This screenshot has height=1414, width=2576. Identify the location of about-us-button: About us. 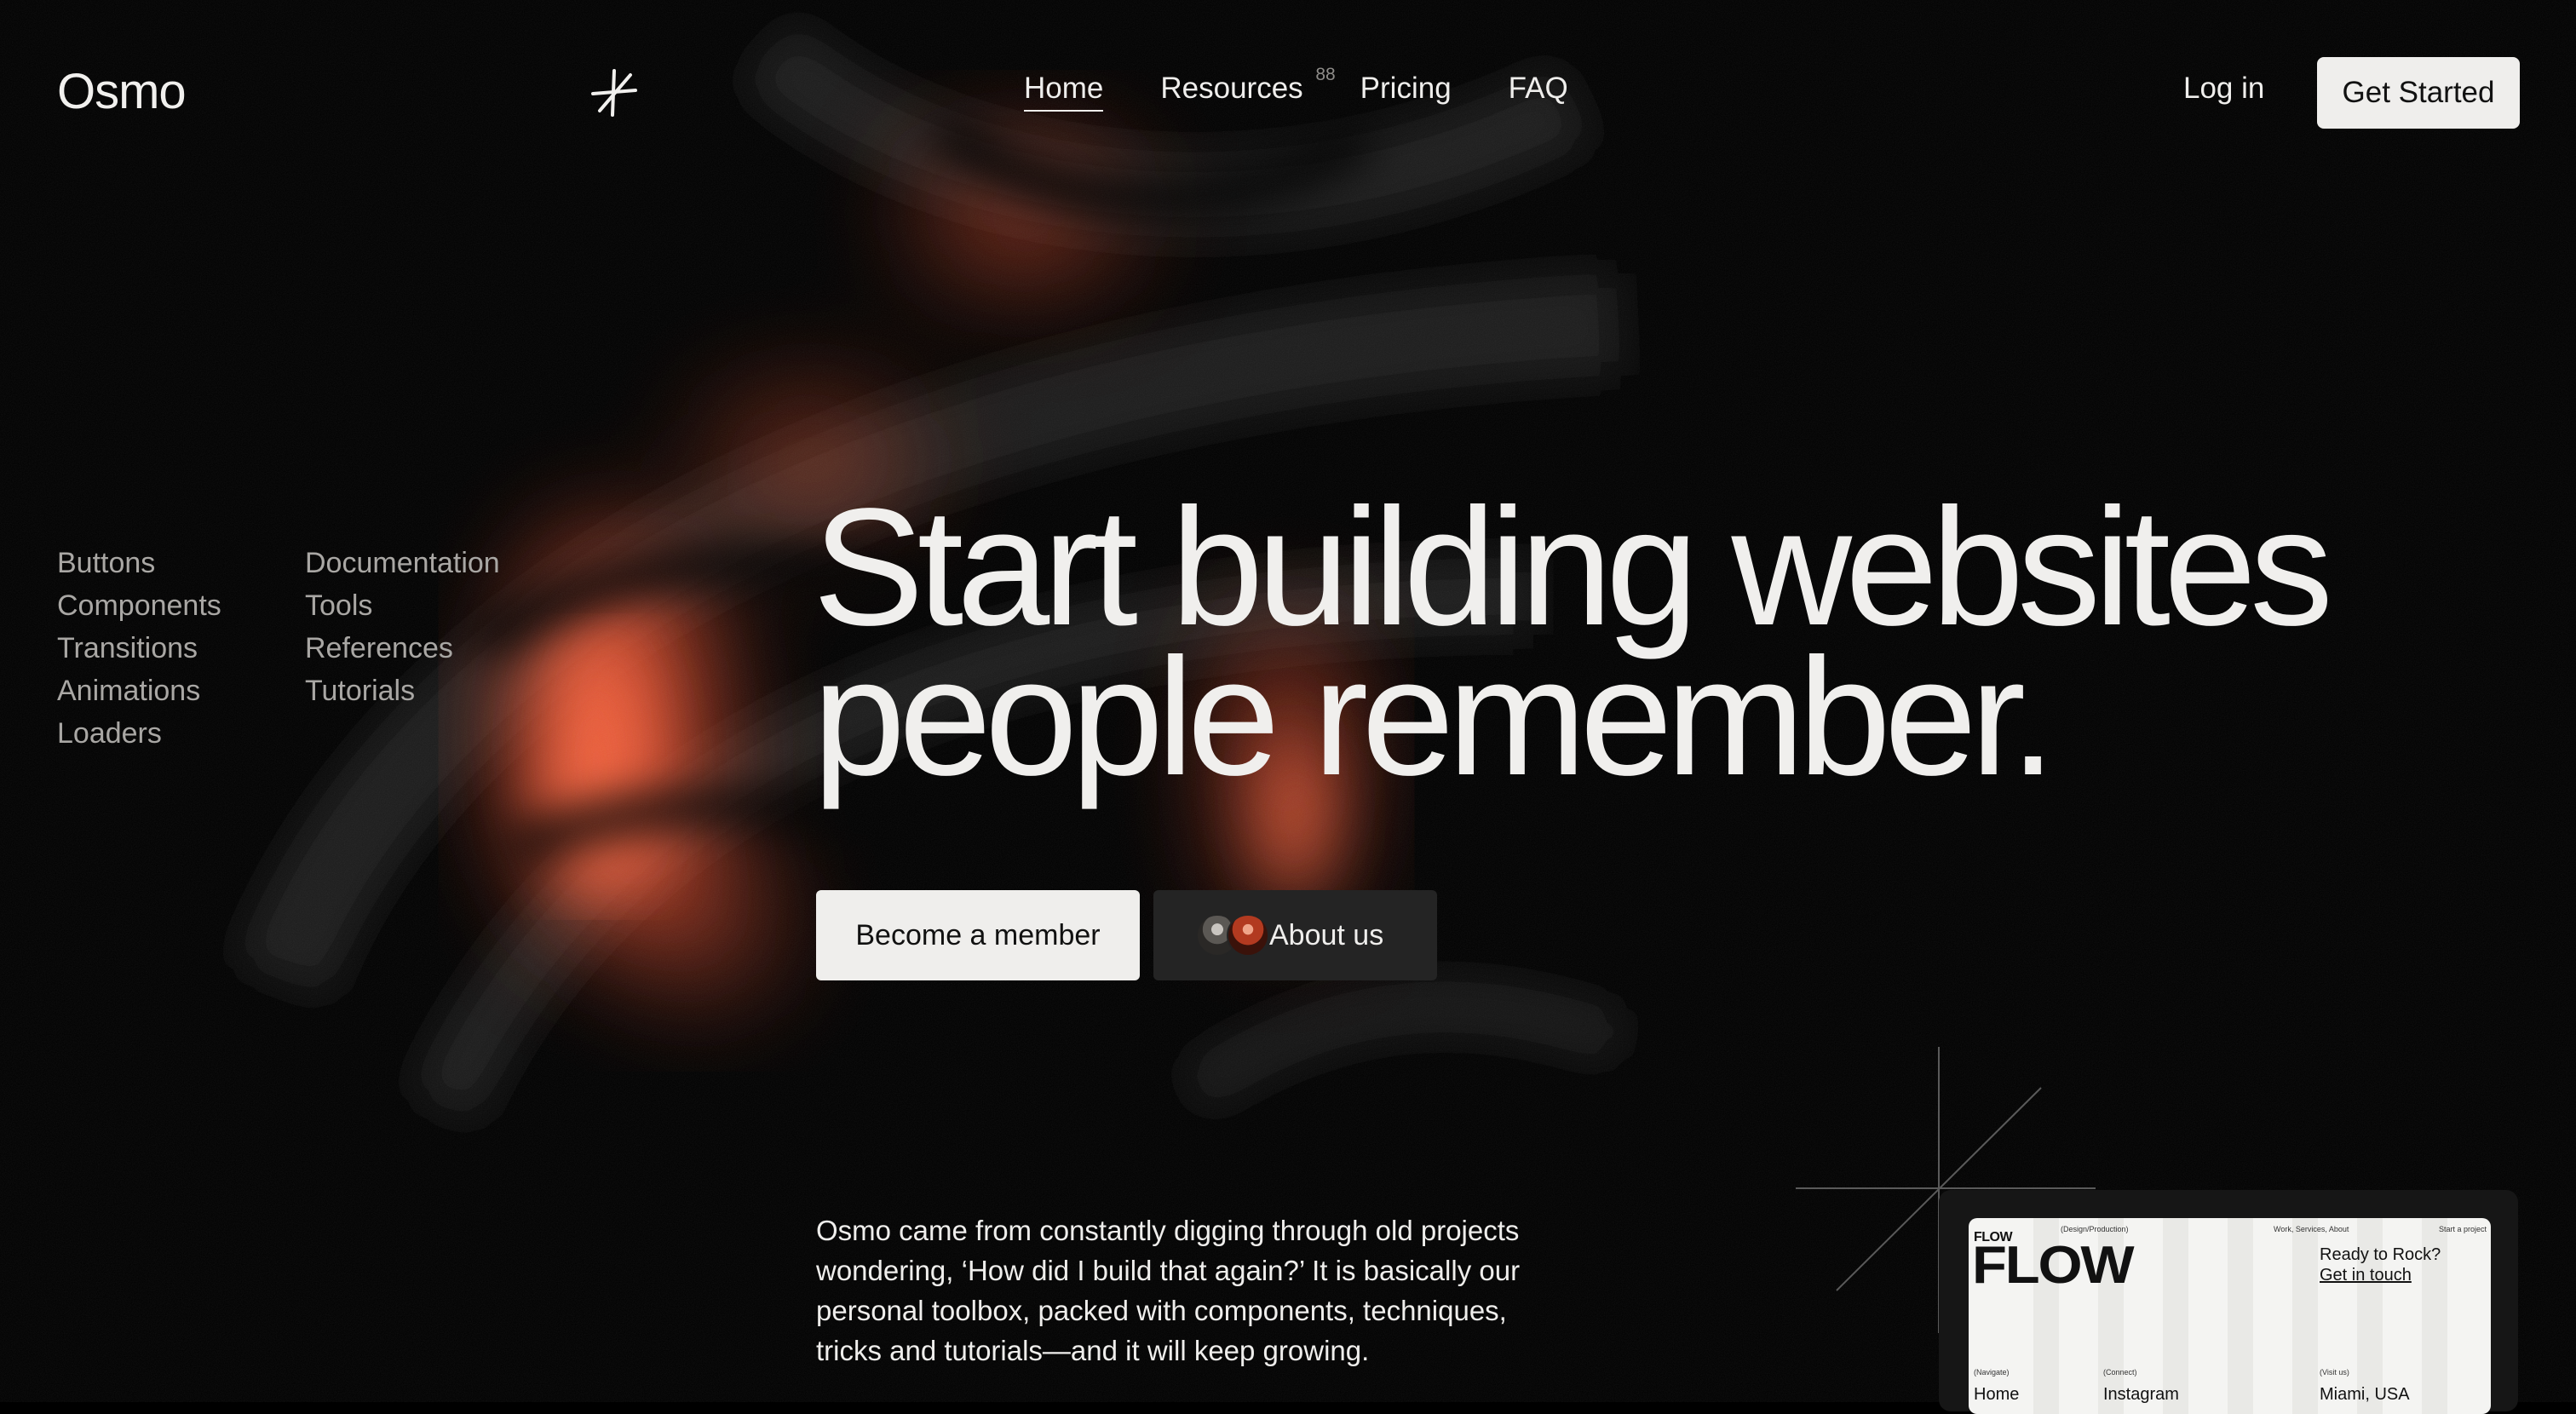
(1295, 935).